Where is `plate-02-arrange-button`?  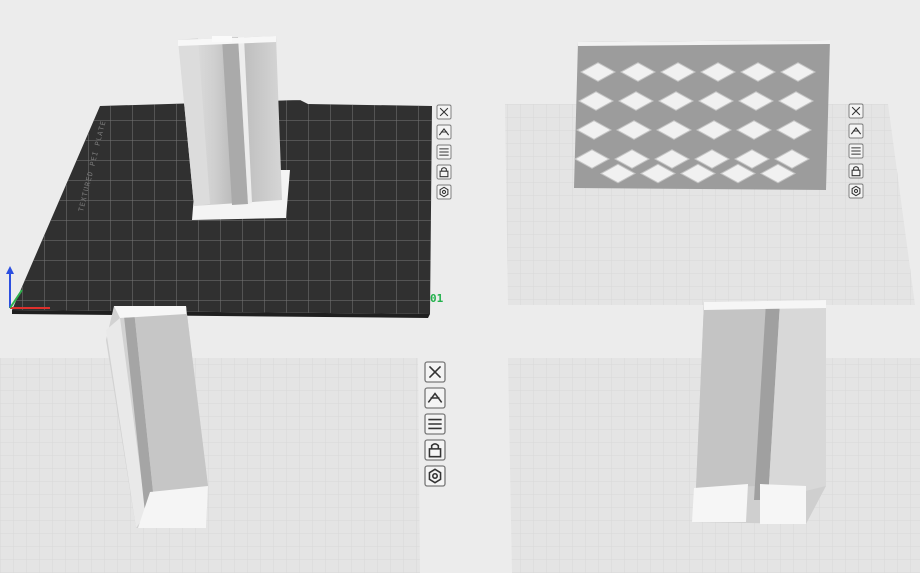 plate-02-arrange-button is located at coordinates (856, 131).